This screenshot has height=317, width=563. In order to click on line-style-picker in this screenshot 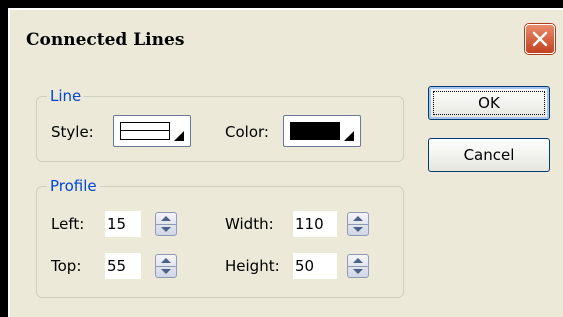, I will do `click(152, 131)`.